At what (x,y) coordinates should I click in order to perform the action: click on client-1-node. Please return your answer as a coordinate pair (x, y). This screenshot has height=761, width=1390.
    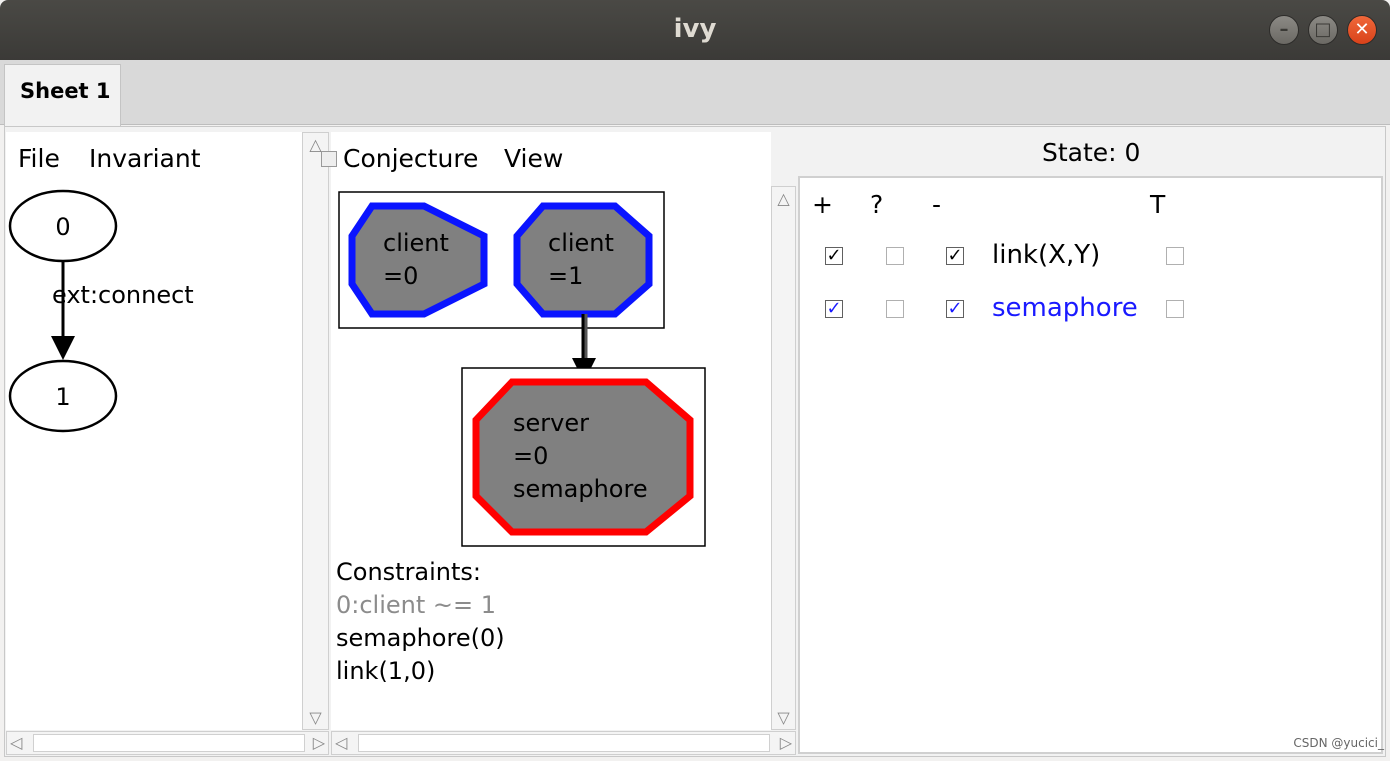
    Looking at the image, I should click on (583, 260).